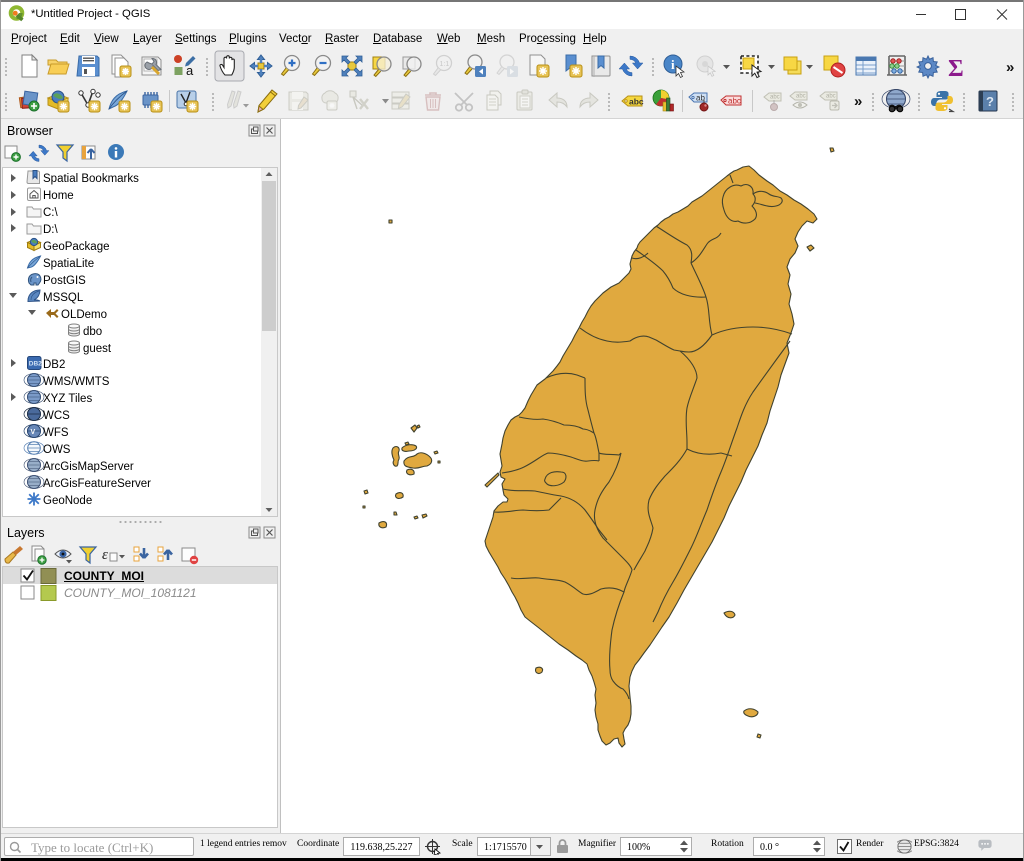 The width and height of the screenshot is (1024, 861). I want to click on svg-text: WMS/WMTS, so click(76, 382).